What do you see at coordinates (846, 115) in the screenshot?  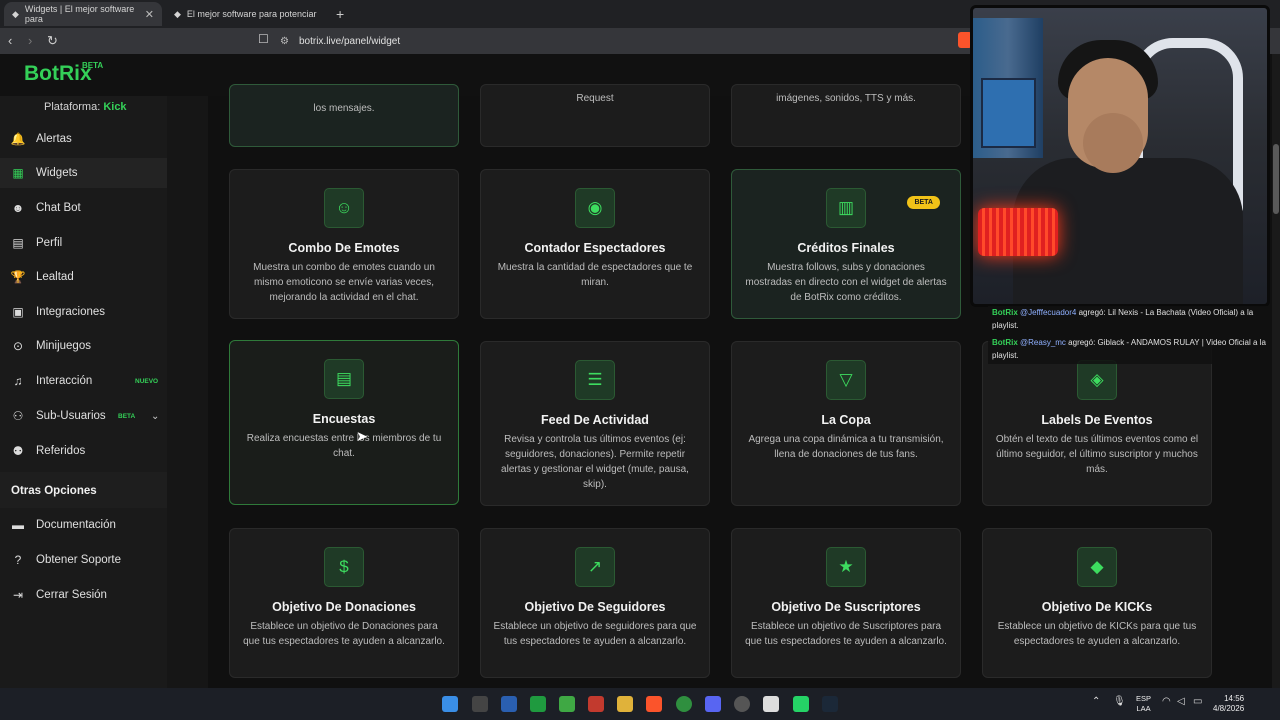 I see `widget-card: imágenes, sonidos, TTS y más.` at bounding box center [846, 115].